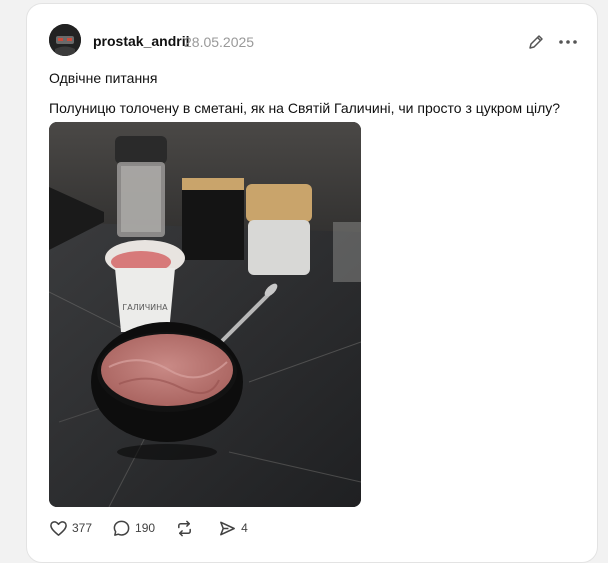 The height and width of the screenshot is (563, 608). I want to click on like-count: 377, so click(82, 528).